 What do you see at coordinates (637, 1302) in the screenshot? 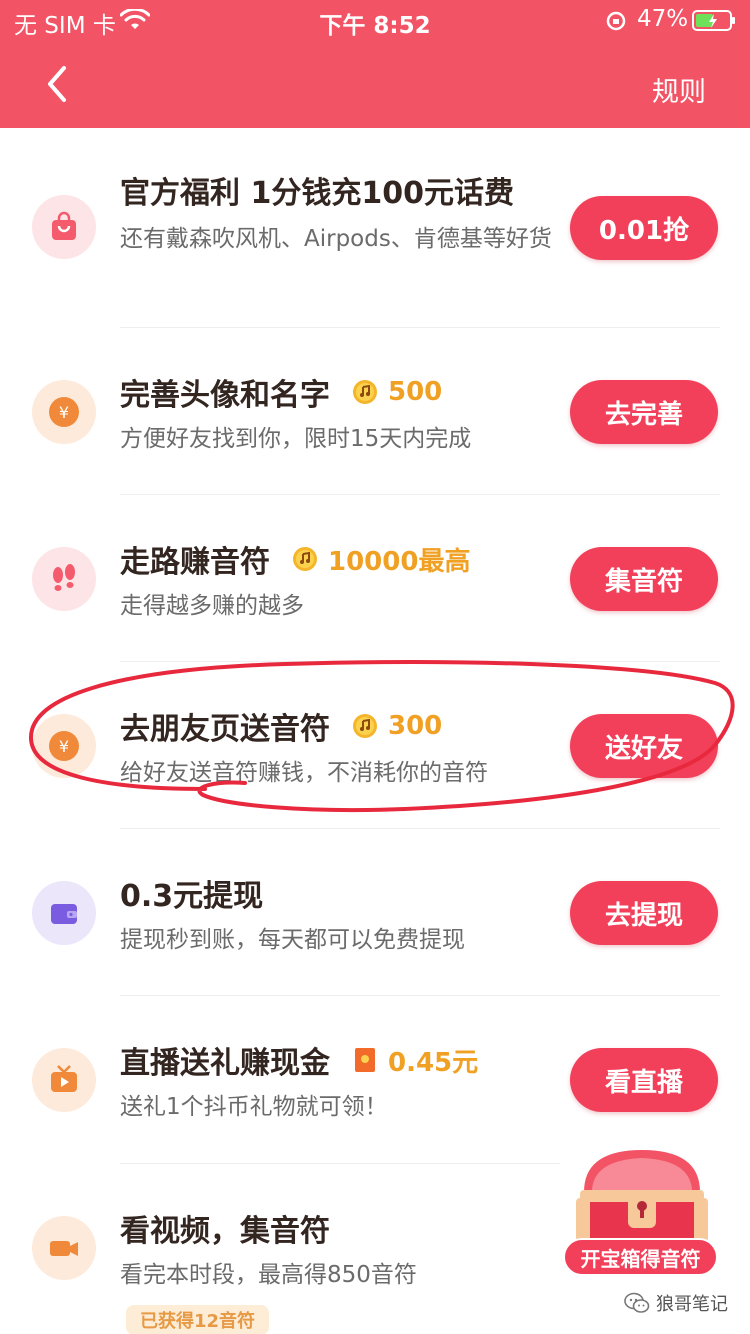
I see `wechat-icon` at bounding box center [637, 1302].